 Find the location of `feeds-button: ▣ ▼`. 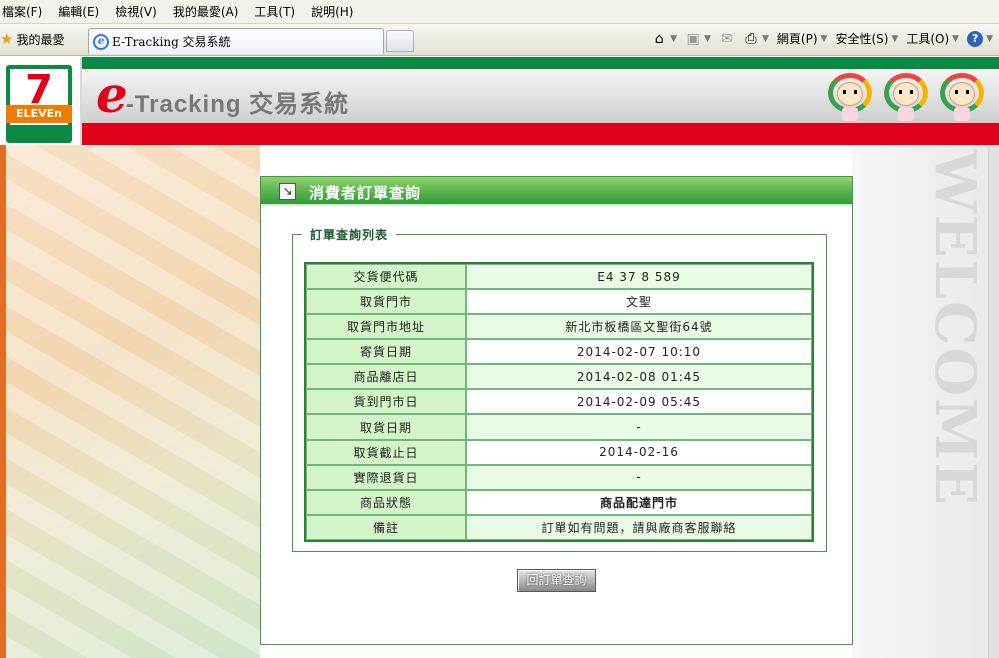

feeds-button: ▣ ▼ is located at coordinates (698, 39).